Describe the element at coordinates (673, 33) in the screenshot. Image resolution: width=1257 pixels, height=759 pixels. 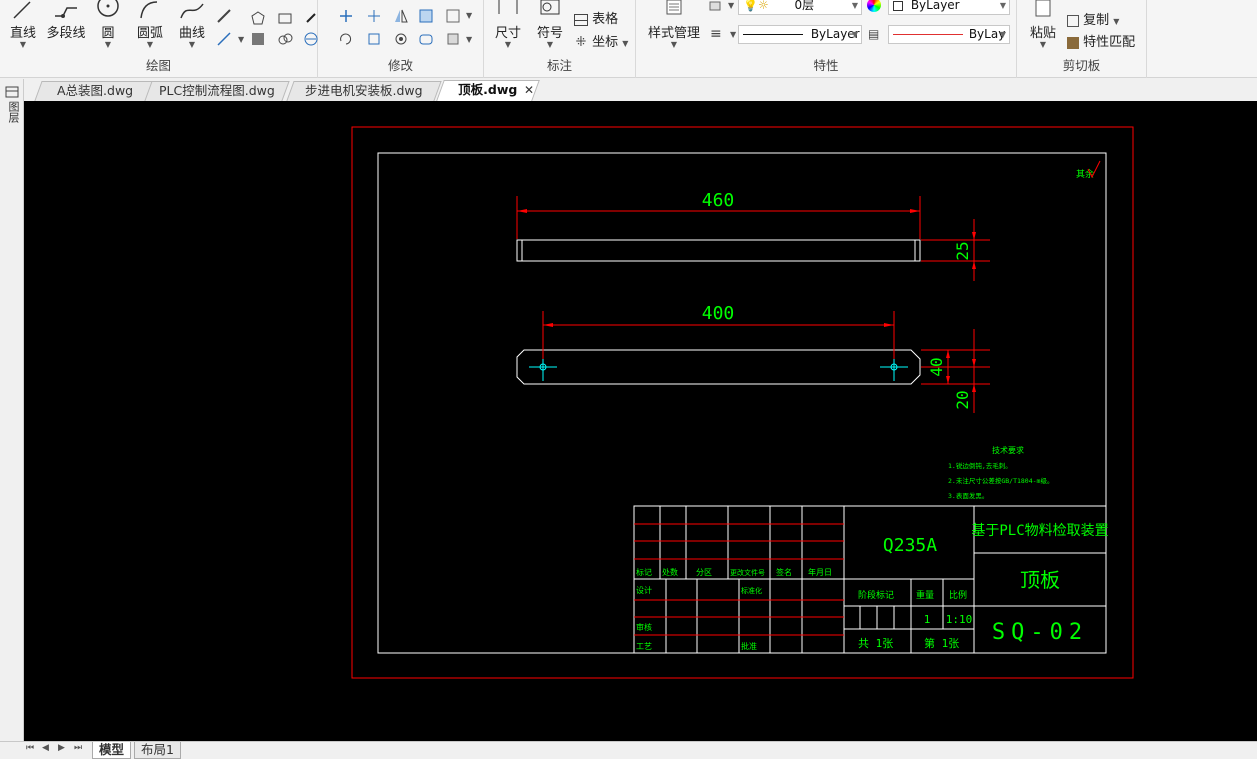
I see `style-manager-label: 样式管理` at that location.